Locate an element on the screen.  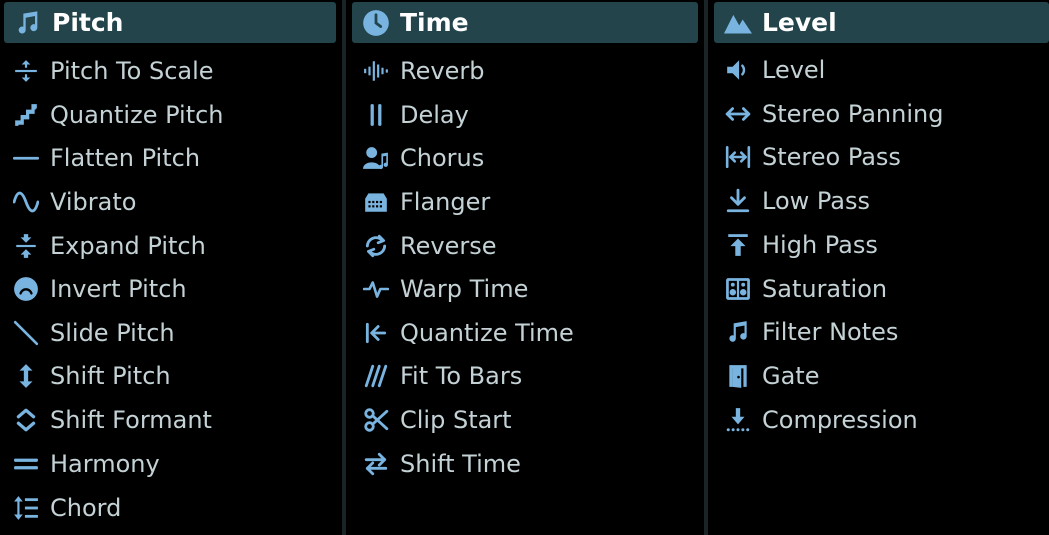
pitch-title: Pitch is located at coordinates (88, 22).